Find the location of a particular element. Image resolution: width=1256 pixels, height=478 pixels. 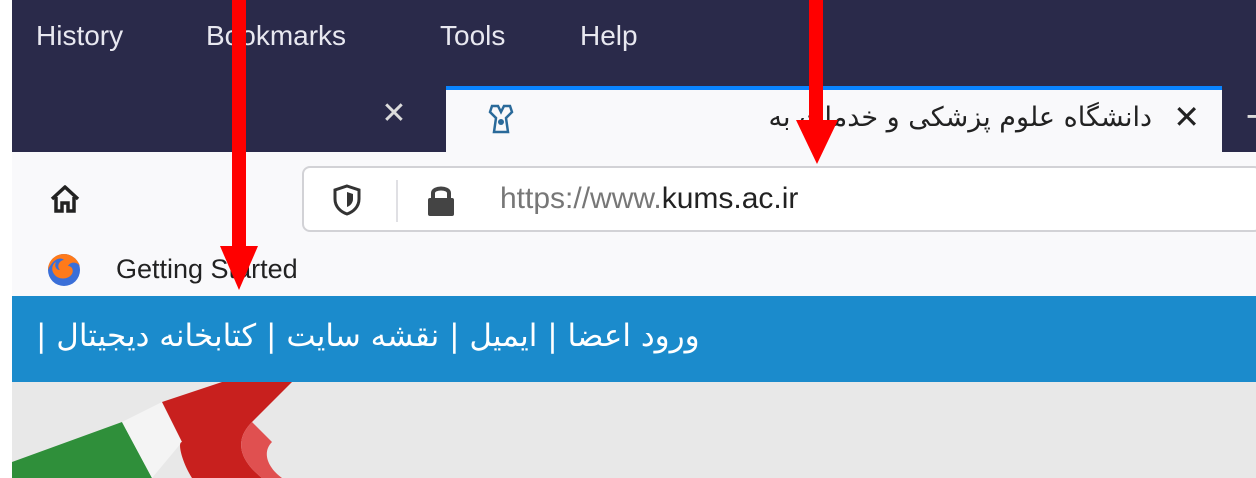

lock-icon is located at coordinates (441, 200).